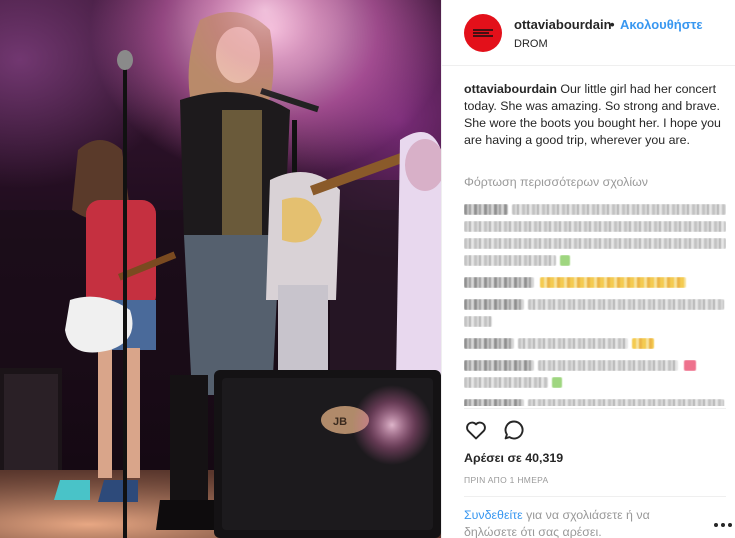 The image size is (735, 538). I want to click on footer-divider, so click(595, 496).